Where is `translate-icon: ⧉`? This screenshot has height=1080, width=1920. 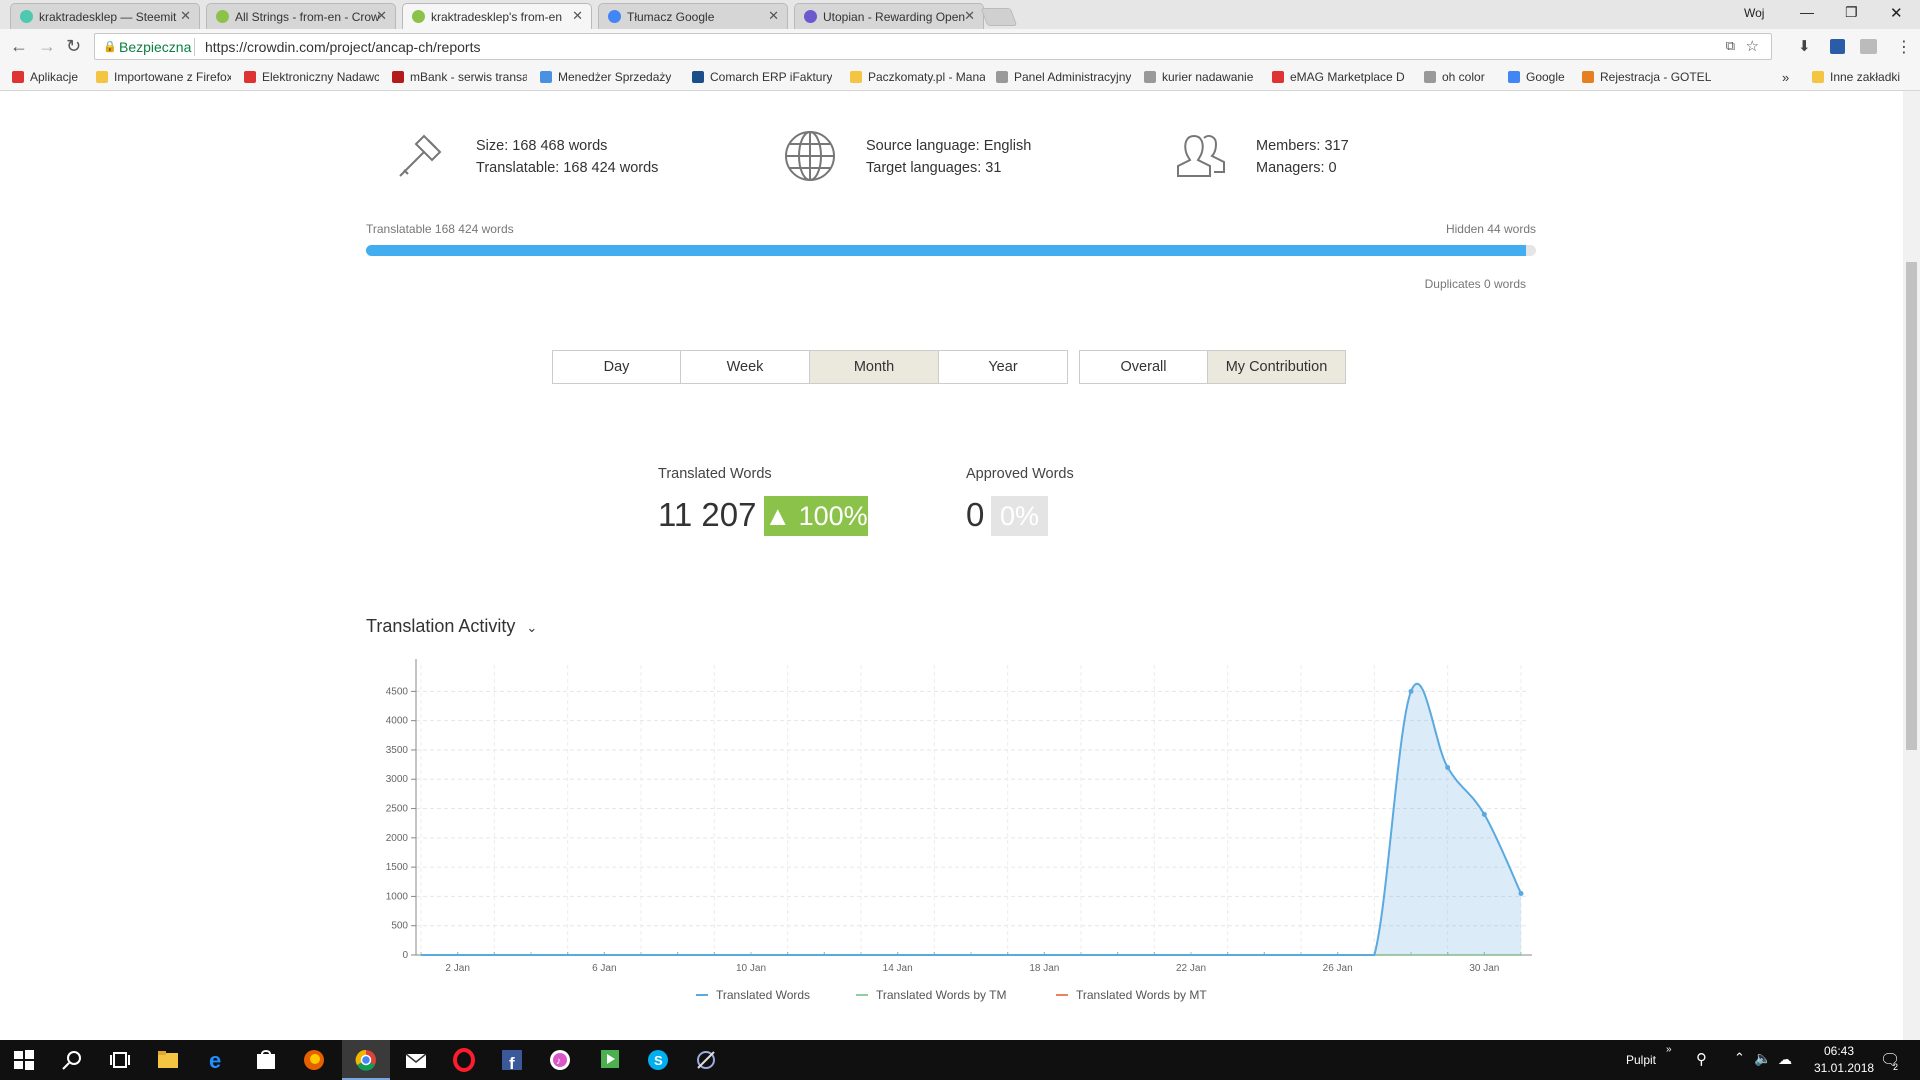
translate-icon: ⧉ is located at coordinates (1730, 46).